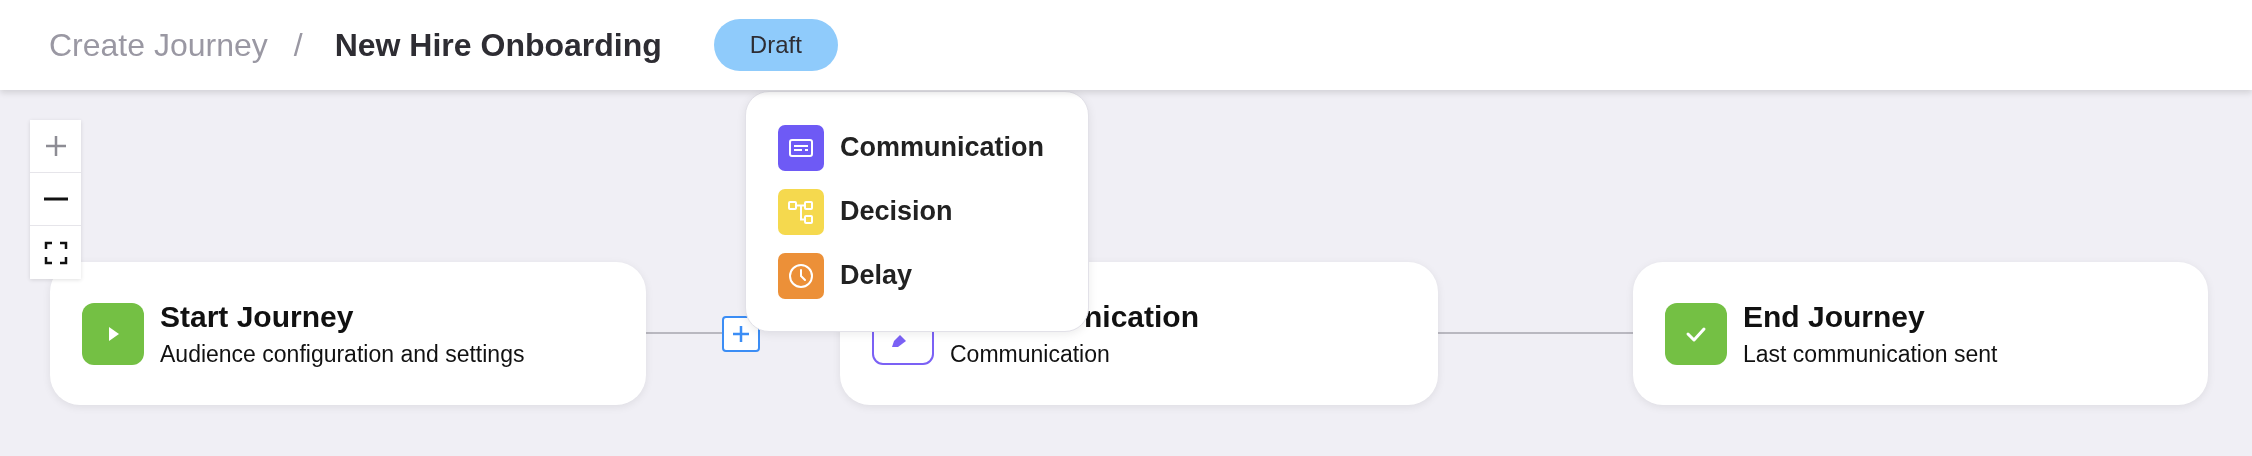 This screenshot has width=2252, height=456. I want to click on fullscreen-icon, so click(55, 252).